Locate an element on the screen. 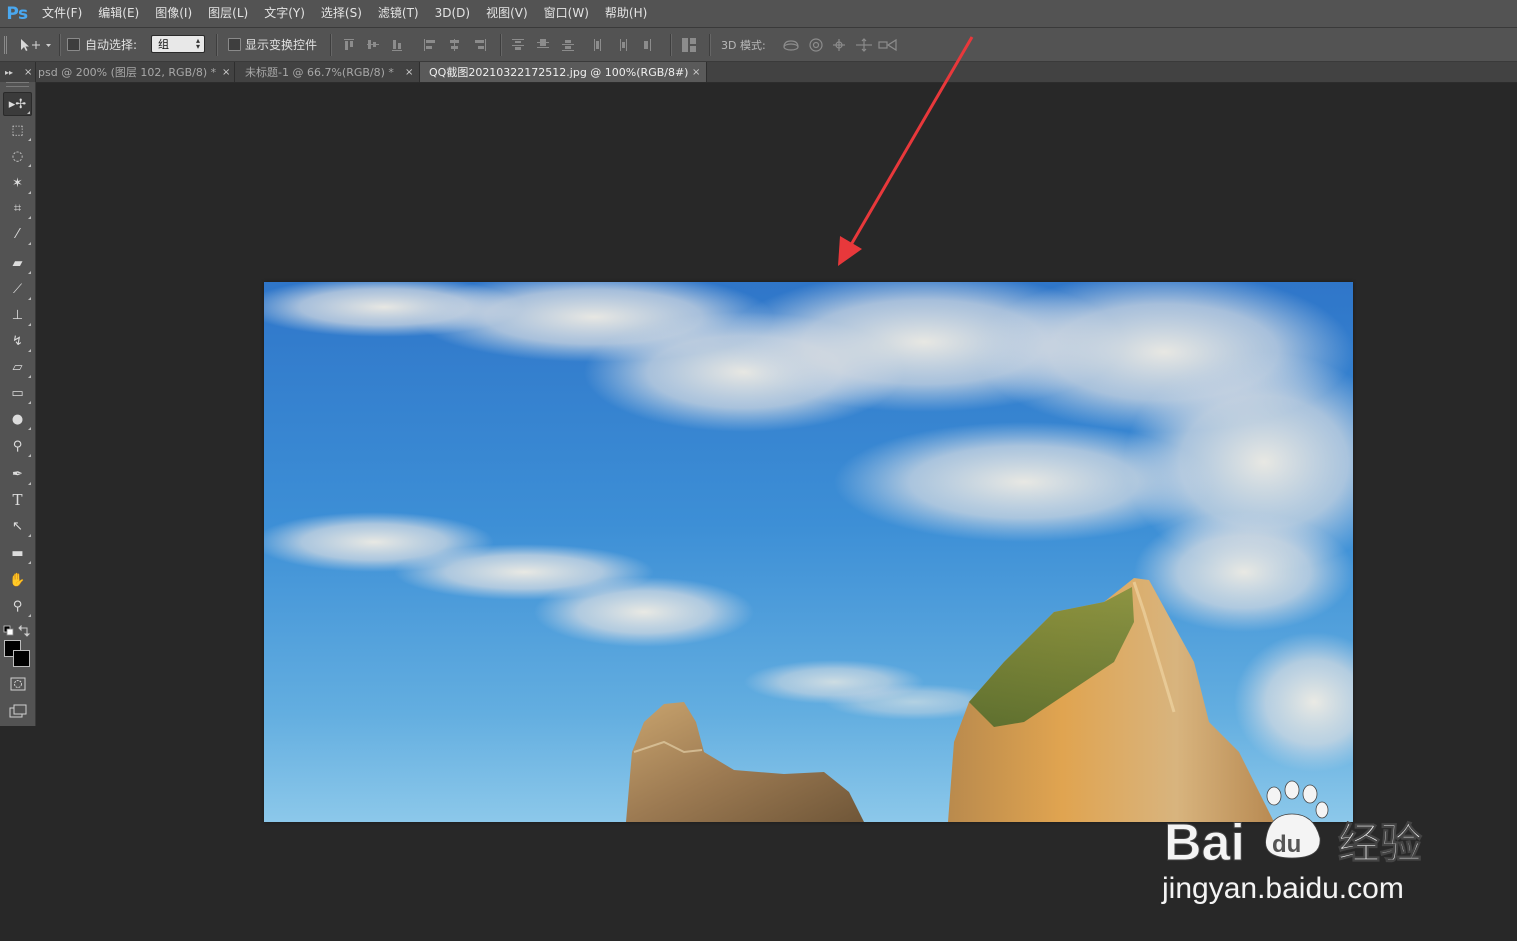 The image size is (1517, 941). dodge-tool: ⚲ is located at coordinates (17, 446).